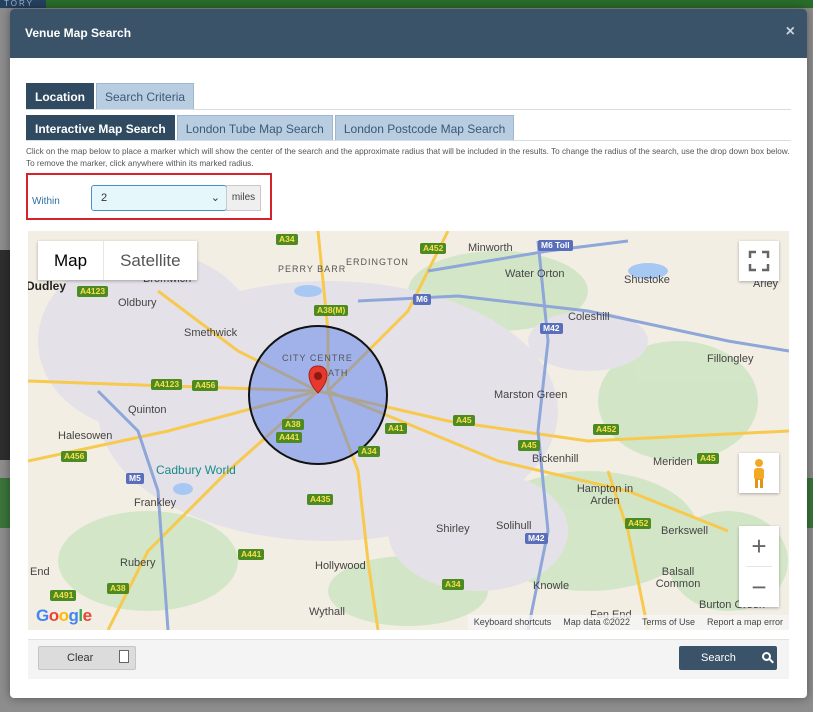 This screenshot has height=712, width=813. Describe the element at coordinates (135, 478) in the screenshot. I see `road-shield: M5` at that location.